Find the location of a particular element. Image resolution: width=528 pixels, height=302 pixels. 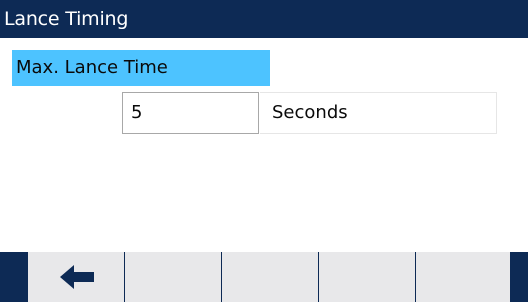

unit-label: Seconds is located at coordinates (378, 113).